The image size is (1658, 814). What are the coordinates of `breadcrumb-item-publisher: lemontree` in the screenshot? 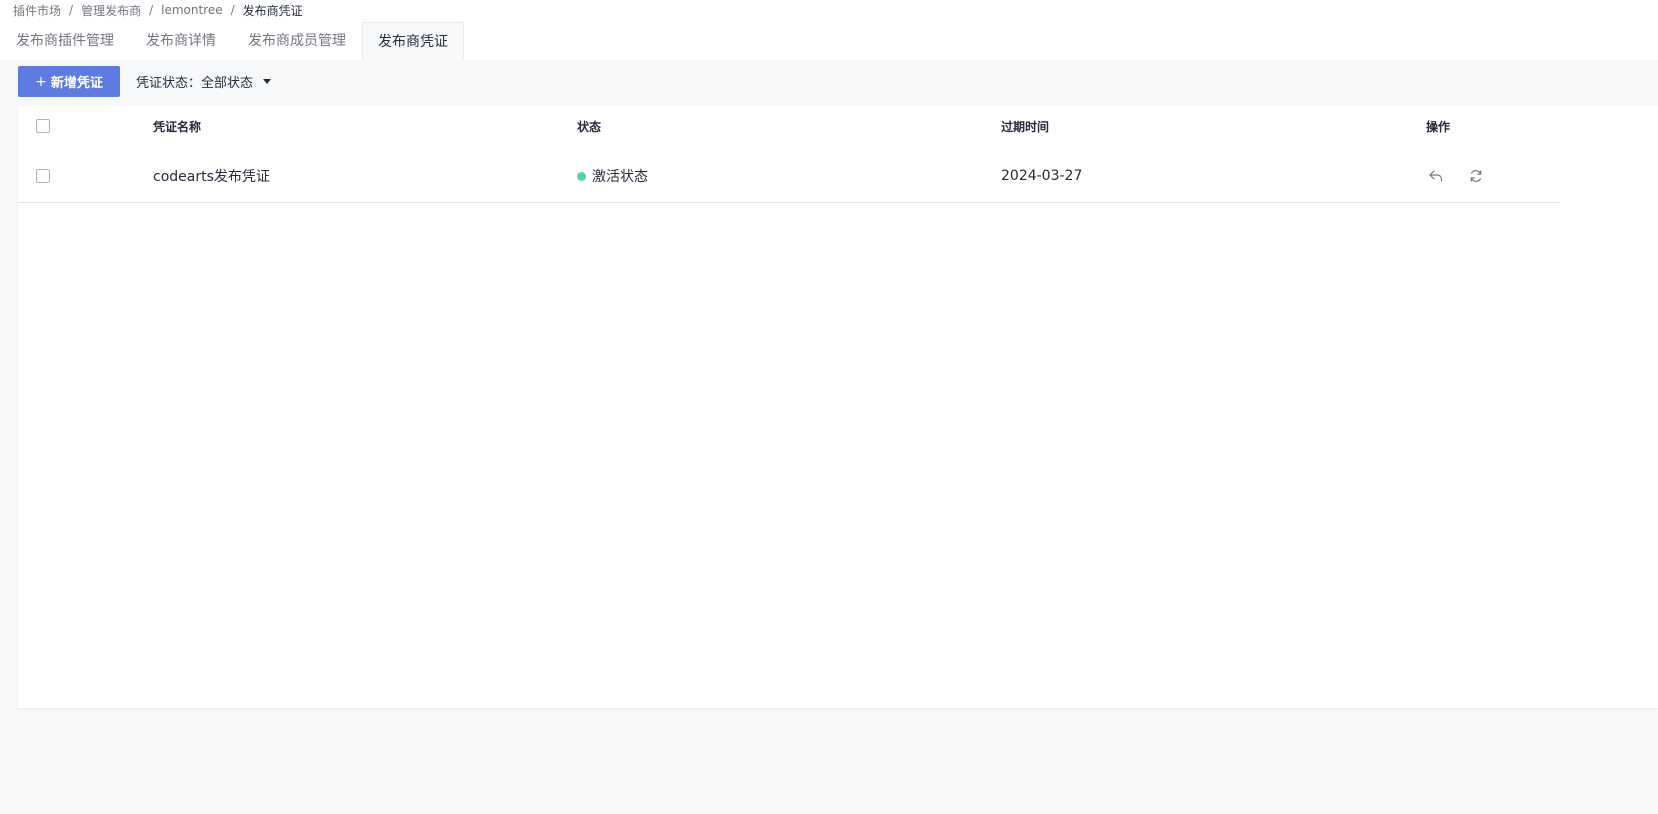 It's located at (192, 10).